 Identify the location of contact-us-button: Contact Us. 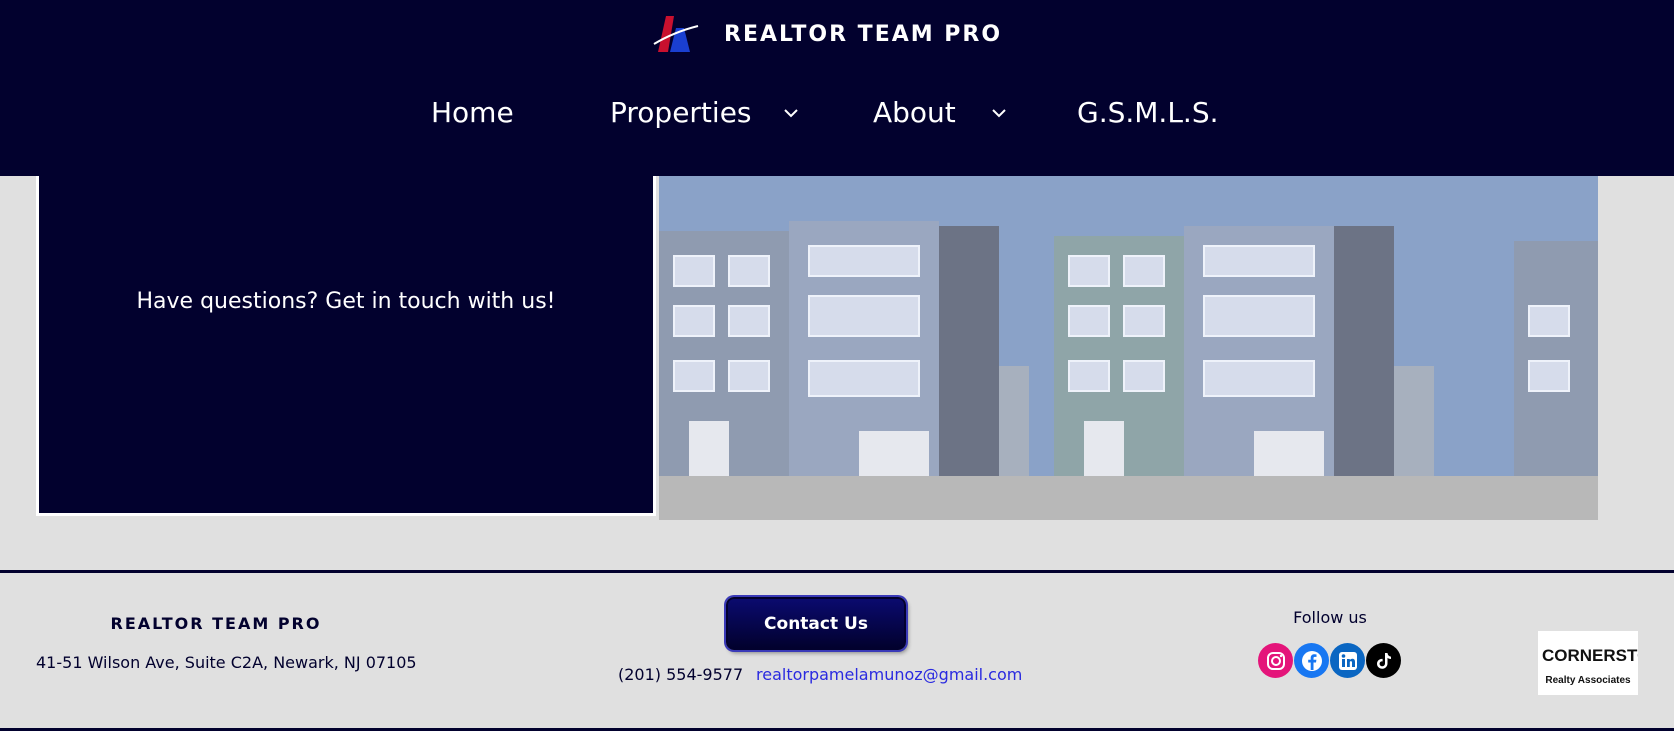
(816, 623).